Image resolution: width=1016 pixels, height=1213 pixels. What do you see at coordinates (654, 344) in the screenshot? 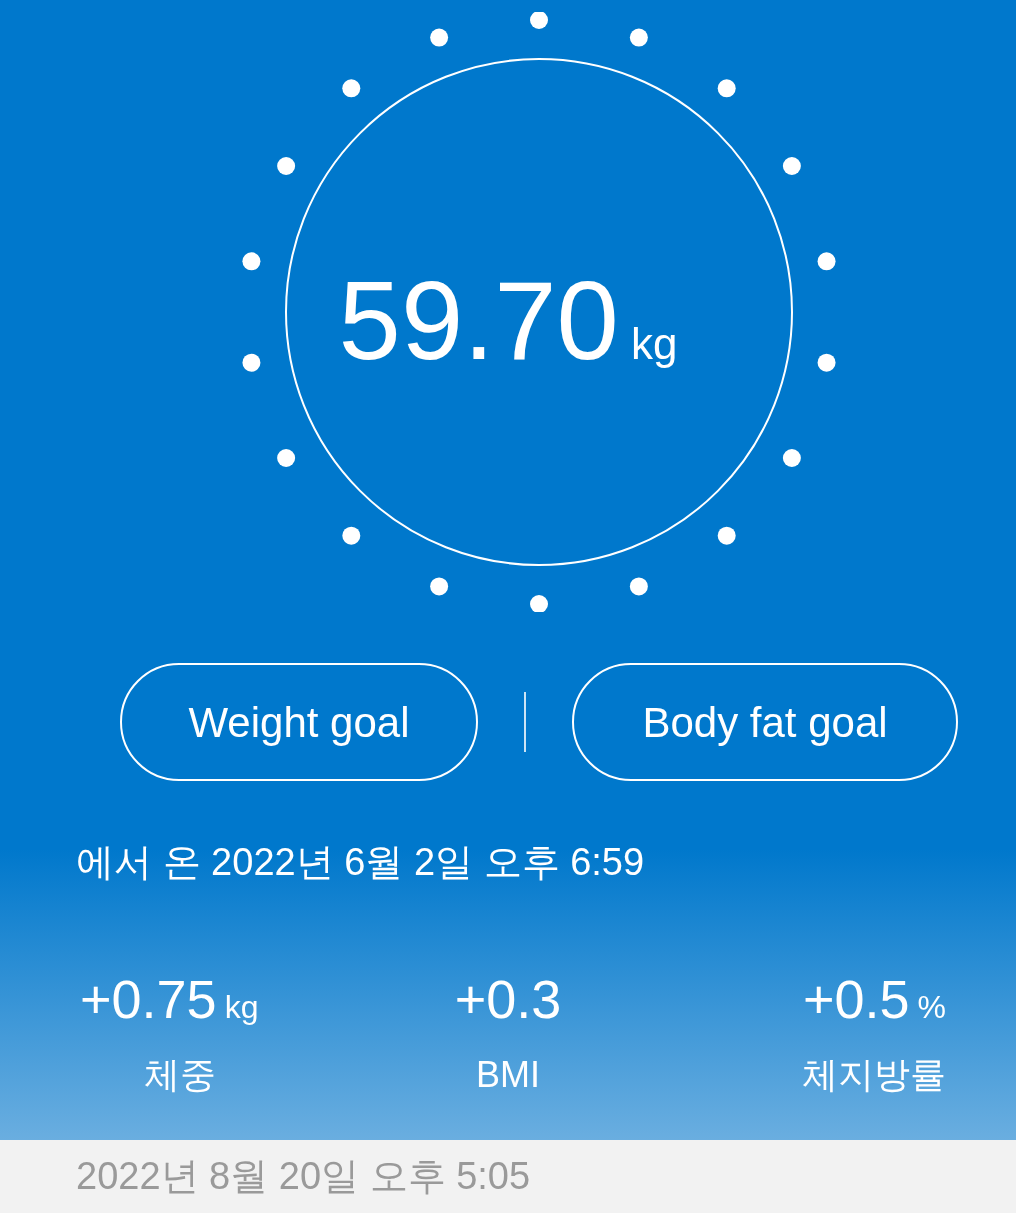
I see `weight-unit: kg` at bounding box center [654, 344].